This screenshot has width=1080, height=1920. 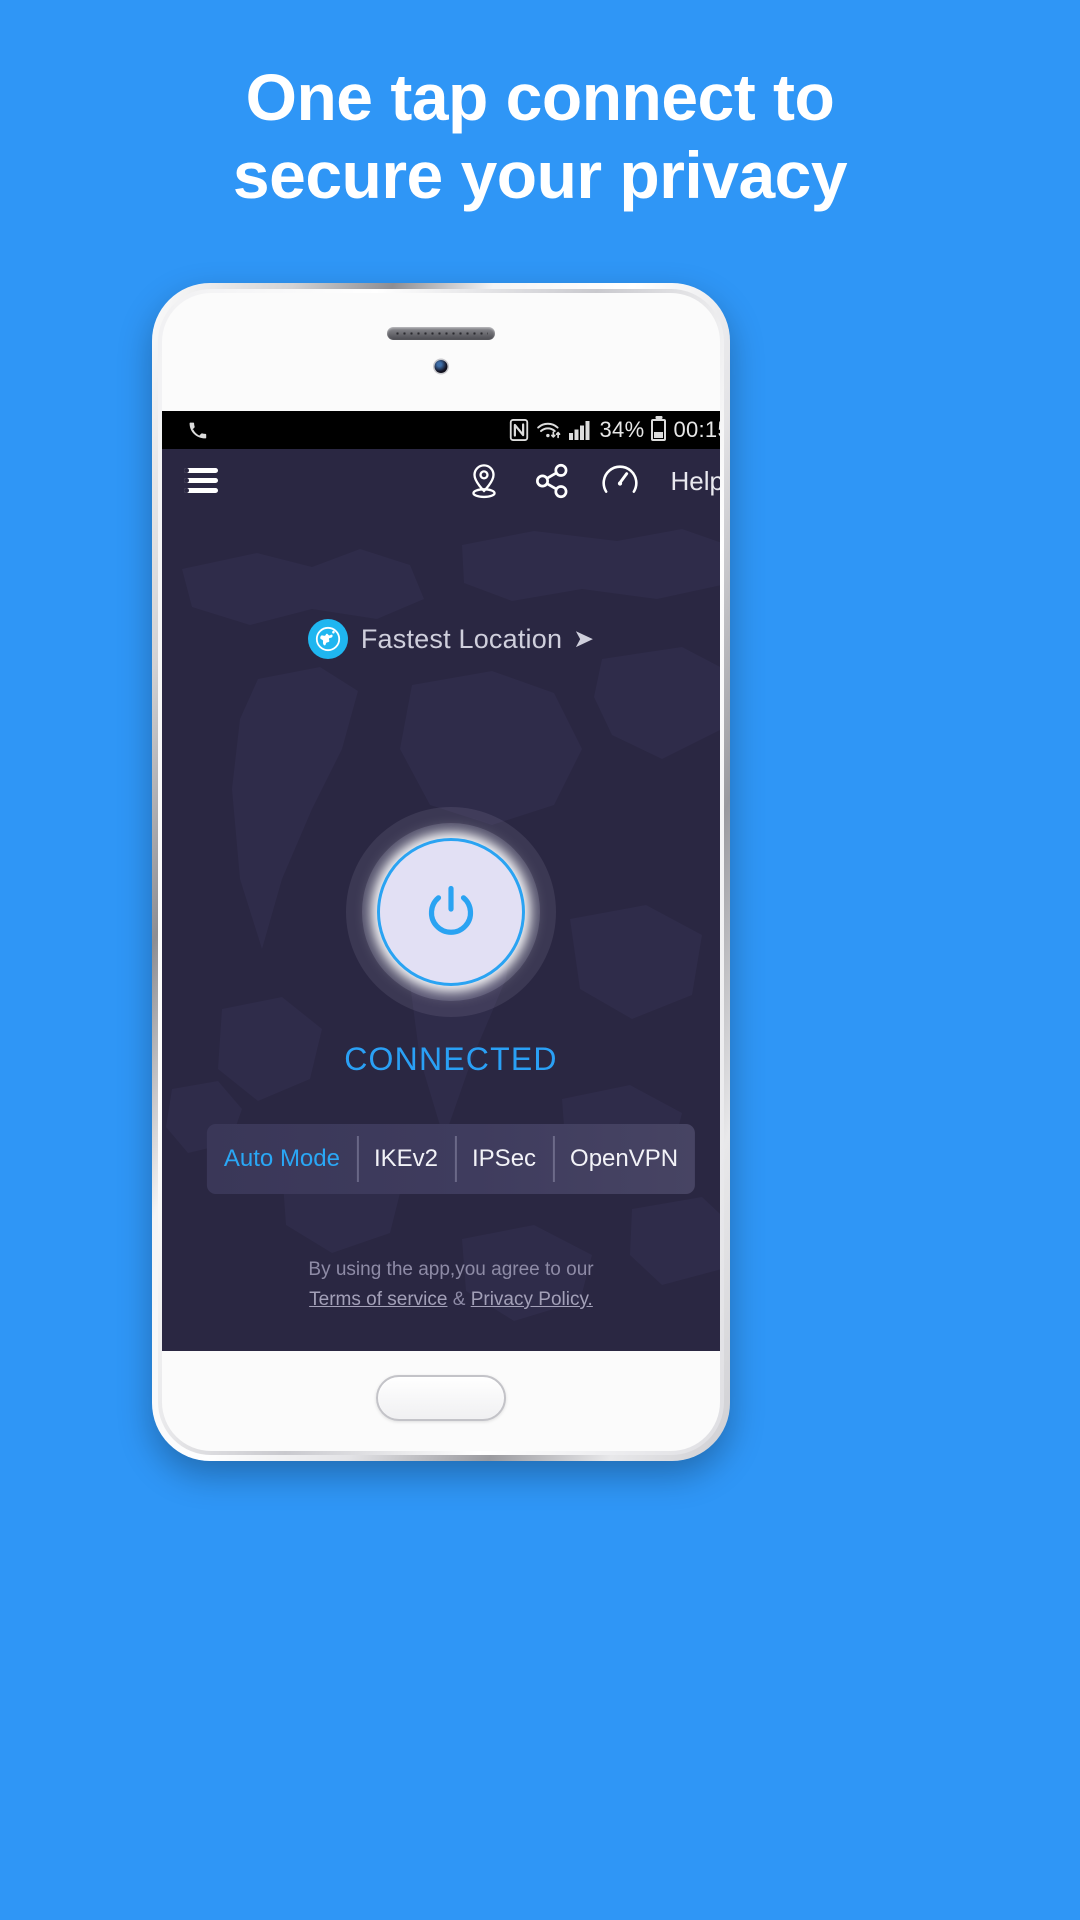 I want to click on promo-headline: One tap connect to secure your privacy, so click(x=540, y=136).